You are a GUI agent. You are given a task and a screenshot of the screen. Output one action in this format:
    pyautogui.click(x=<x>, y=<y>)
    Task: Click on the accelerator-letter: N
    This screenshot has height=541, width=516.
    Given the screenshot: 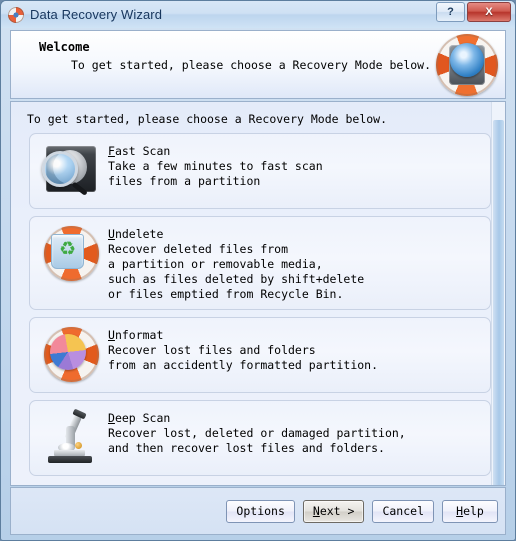 What is the action you would take?
    pyautogui.click(x=316, y=511)
    